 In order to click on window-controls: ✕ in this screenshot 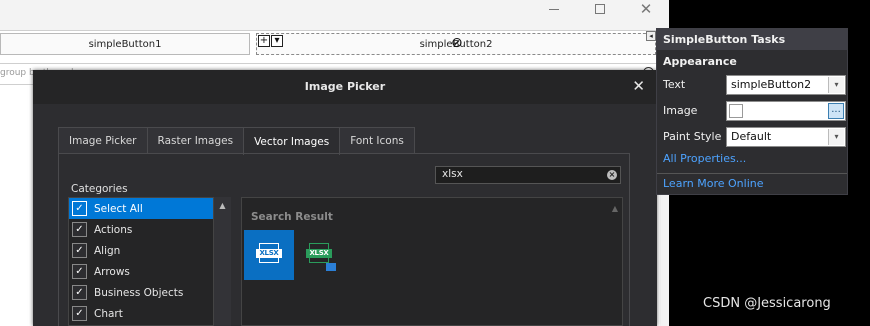, I will do `click(600, 9)`.